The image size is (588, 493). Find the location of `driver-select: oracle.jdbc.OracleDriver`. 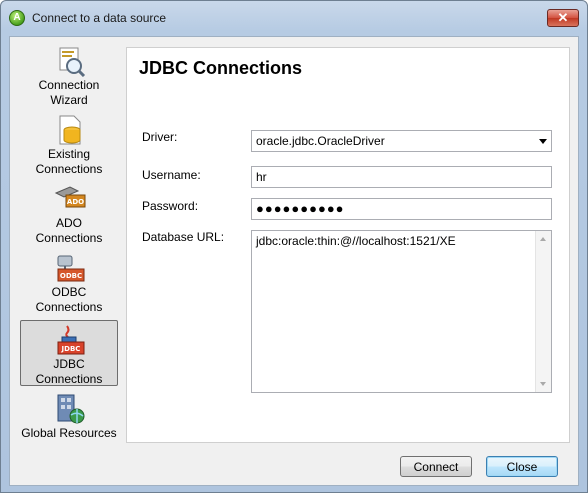

driver-select: oracle.jdbc.OracleDriver is located at coordinates (401, 141).